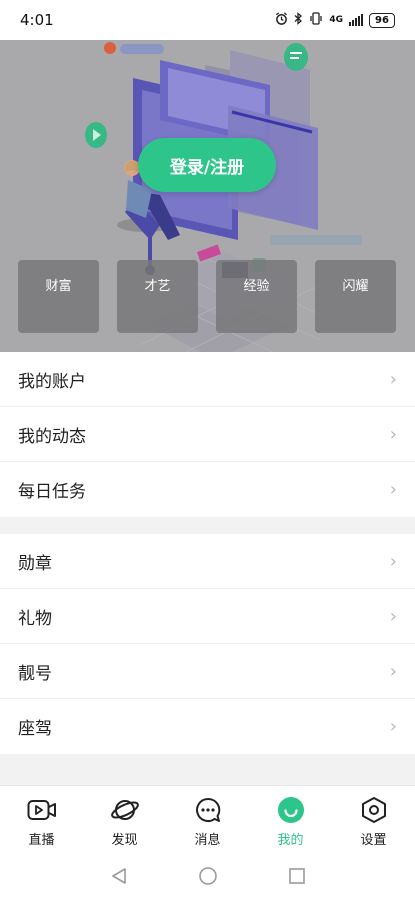 This screenshot has width=415, height=900. Describe the element at coordinates (52, 381) in the screenshot. I see `menu-item-label: 我的账户` at that location.